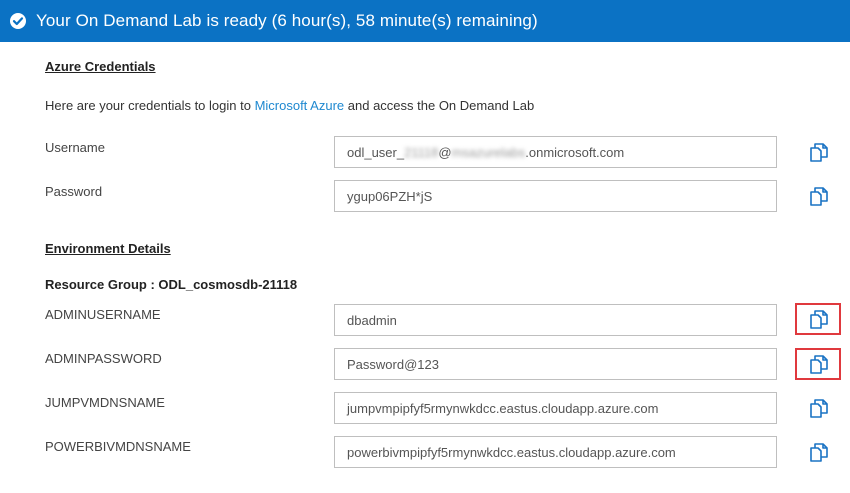 This screenshot has width=850, height=493. What do you see at coordinates (300, 105) in the screenshot?
I see `microsoft-azure-link: Microsoft Azure` at bounding box center [300, 105].